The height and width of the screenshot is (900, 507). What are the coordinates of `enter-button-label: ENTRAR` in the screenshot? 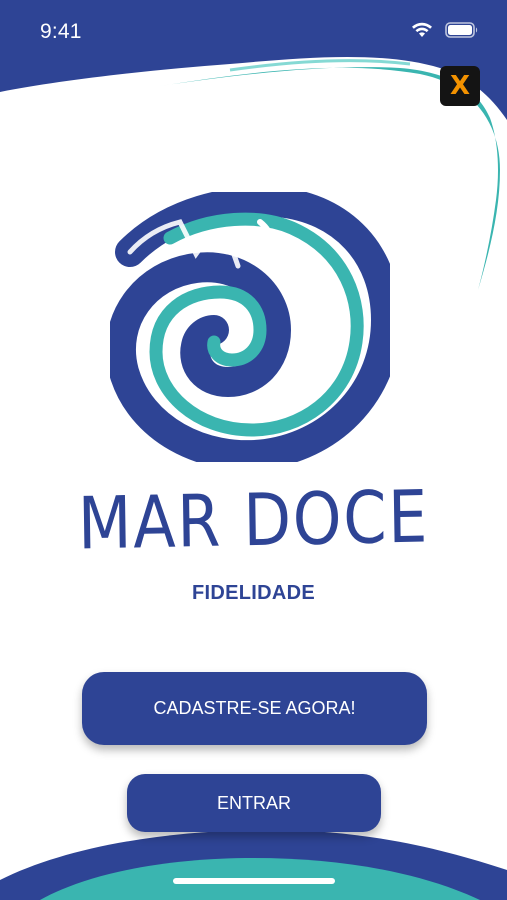 It's located at (253, 802).